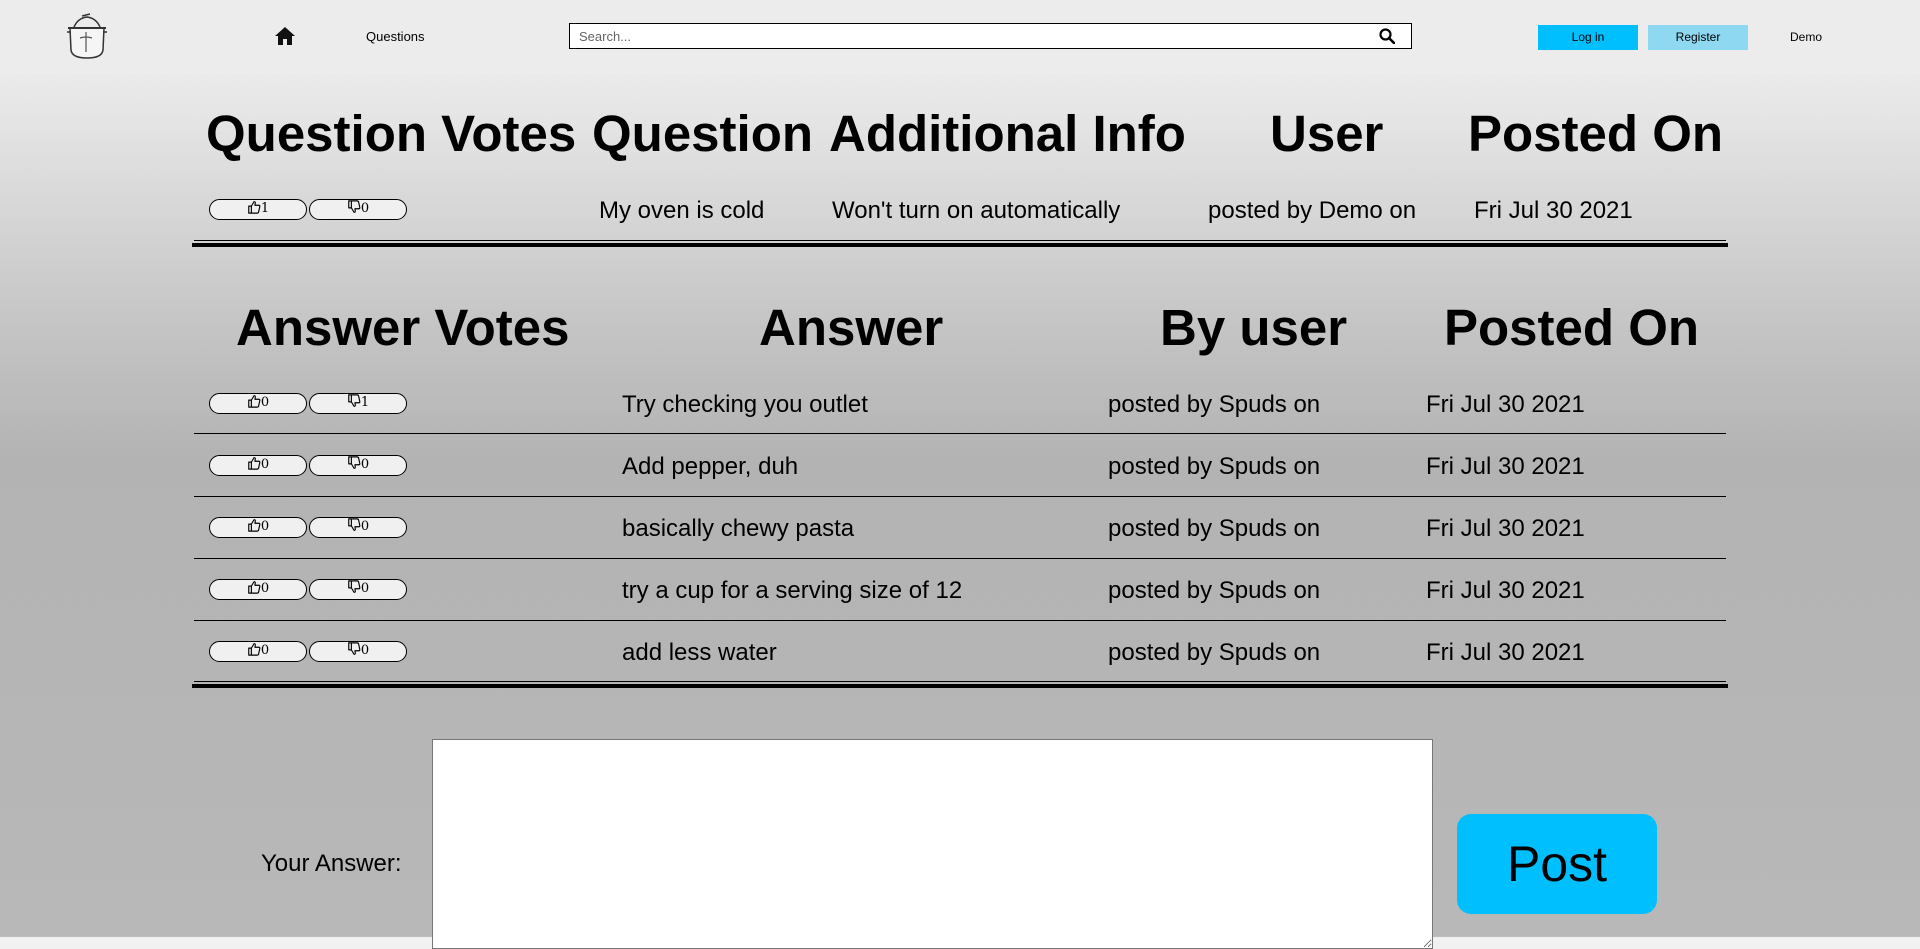 This screenshot has height=949, width=1920. I want to click on post-button: Post, so click(1557, 864).